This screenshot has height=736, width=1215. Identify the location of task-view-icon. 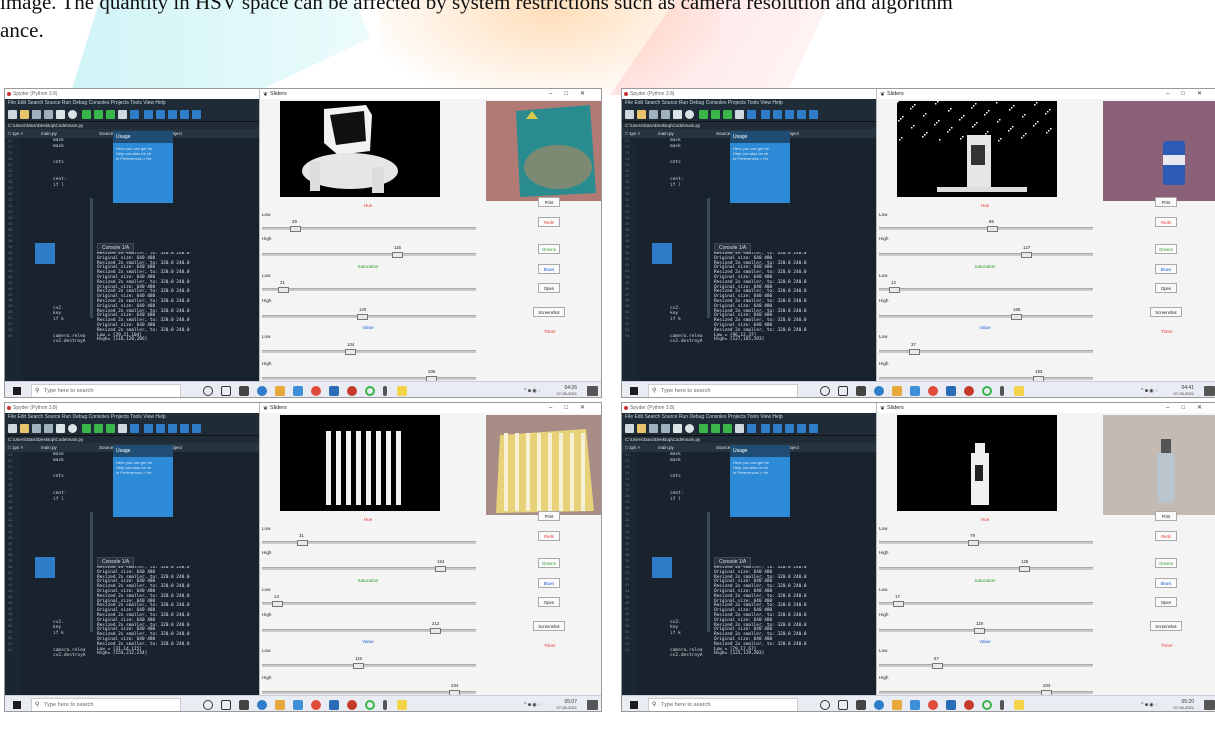
(226, 391).